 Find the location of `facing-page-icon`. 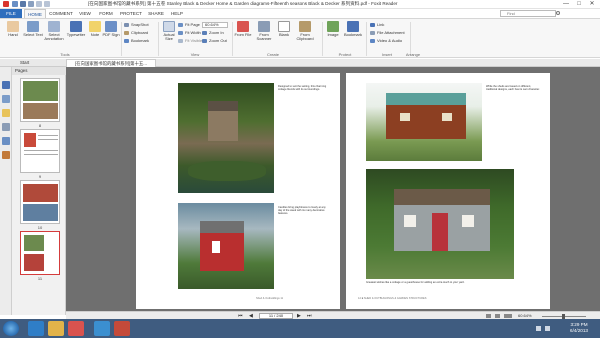

facing-page-icon is located at coordinates (508, 316).